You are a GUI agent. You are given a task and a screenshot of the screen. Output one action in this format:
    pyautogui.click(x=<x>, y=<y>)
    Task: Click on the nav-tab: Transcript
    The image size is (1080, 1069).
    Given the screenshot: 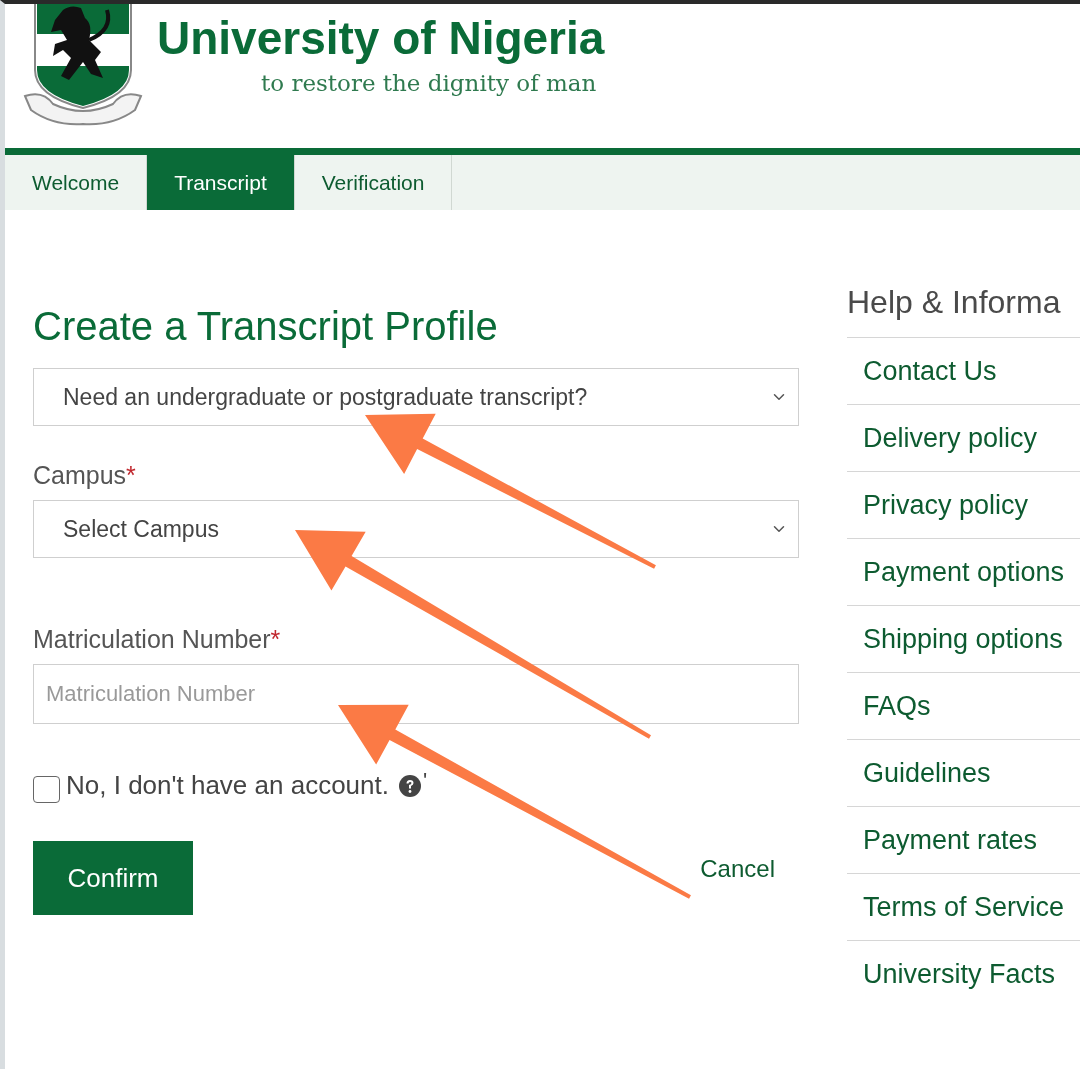 What is the action you would take?
    pyautogui.click(x=221, y=182)
    